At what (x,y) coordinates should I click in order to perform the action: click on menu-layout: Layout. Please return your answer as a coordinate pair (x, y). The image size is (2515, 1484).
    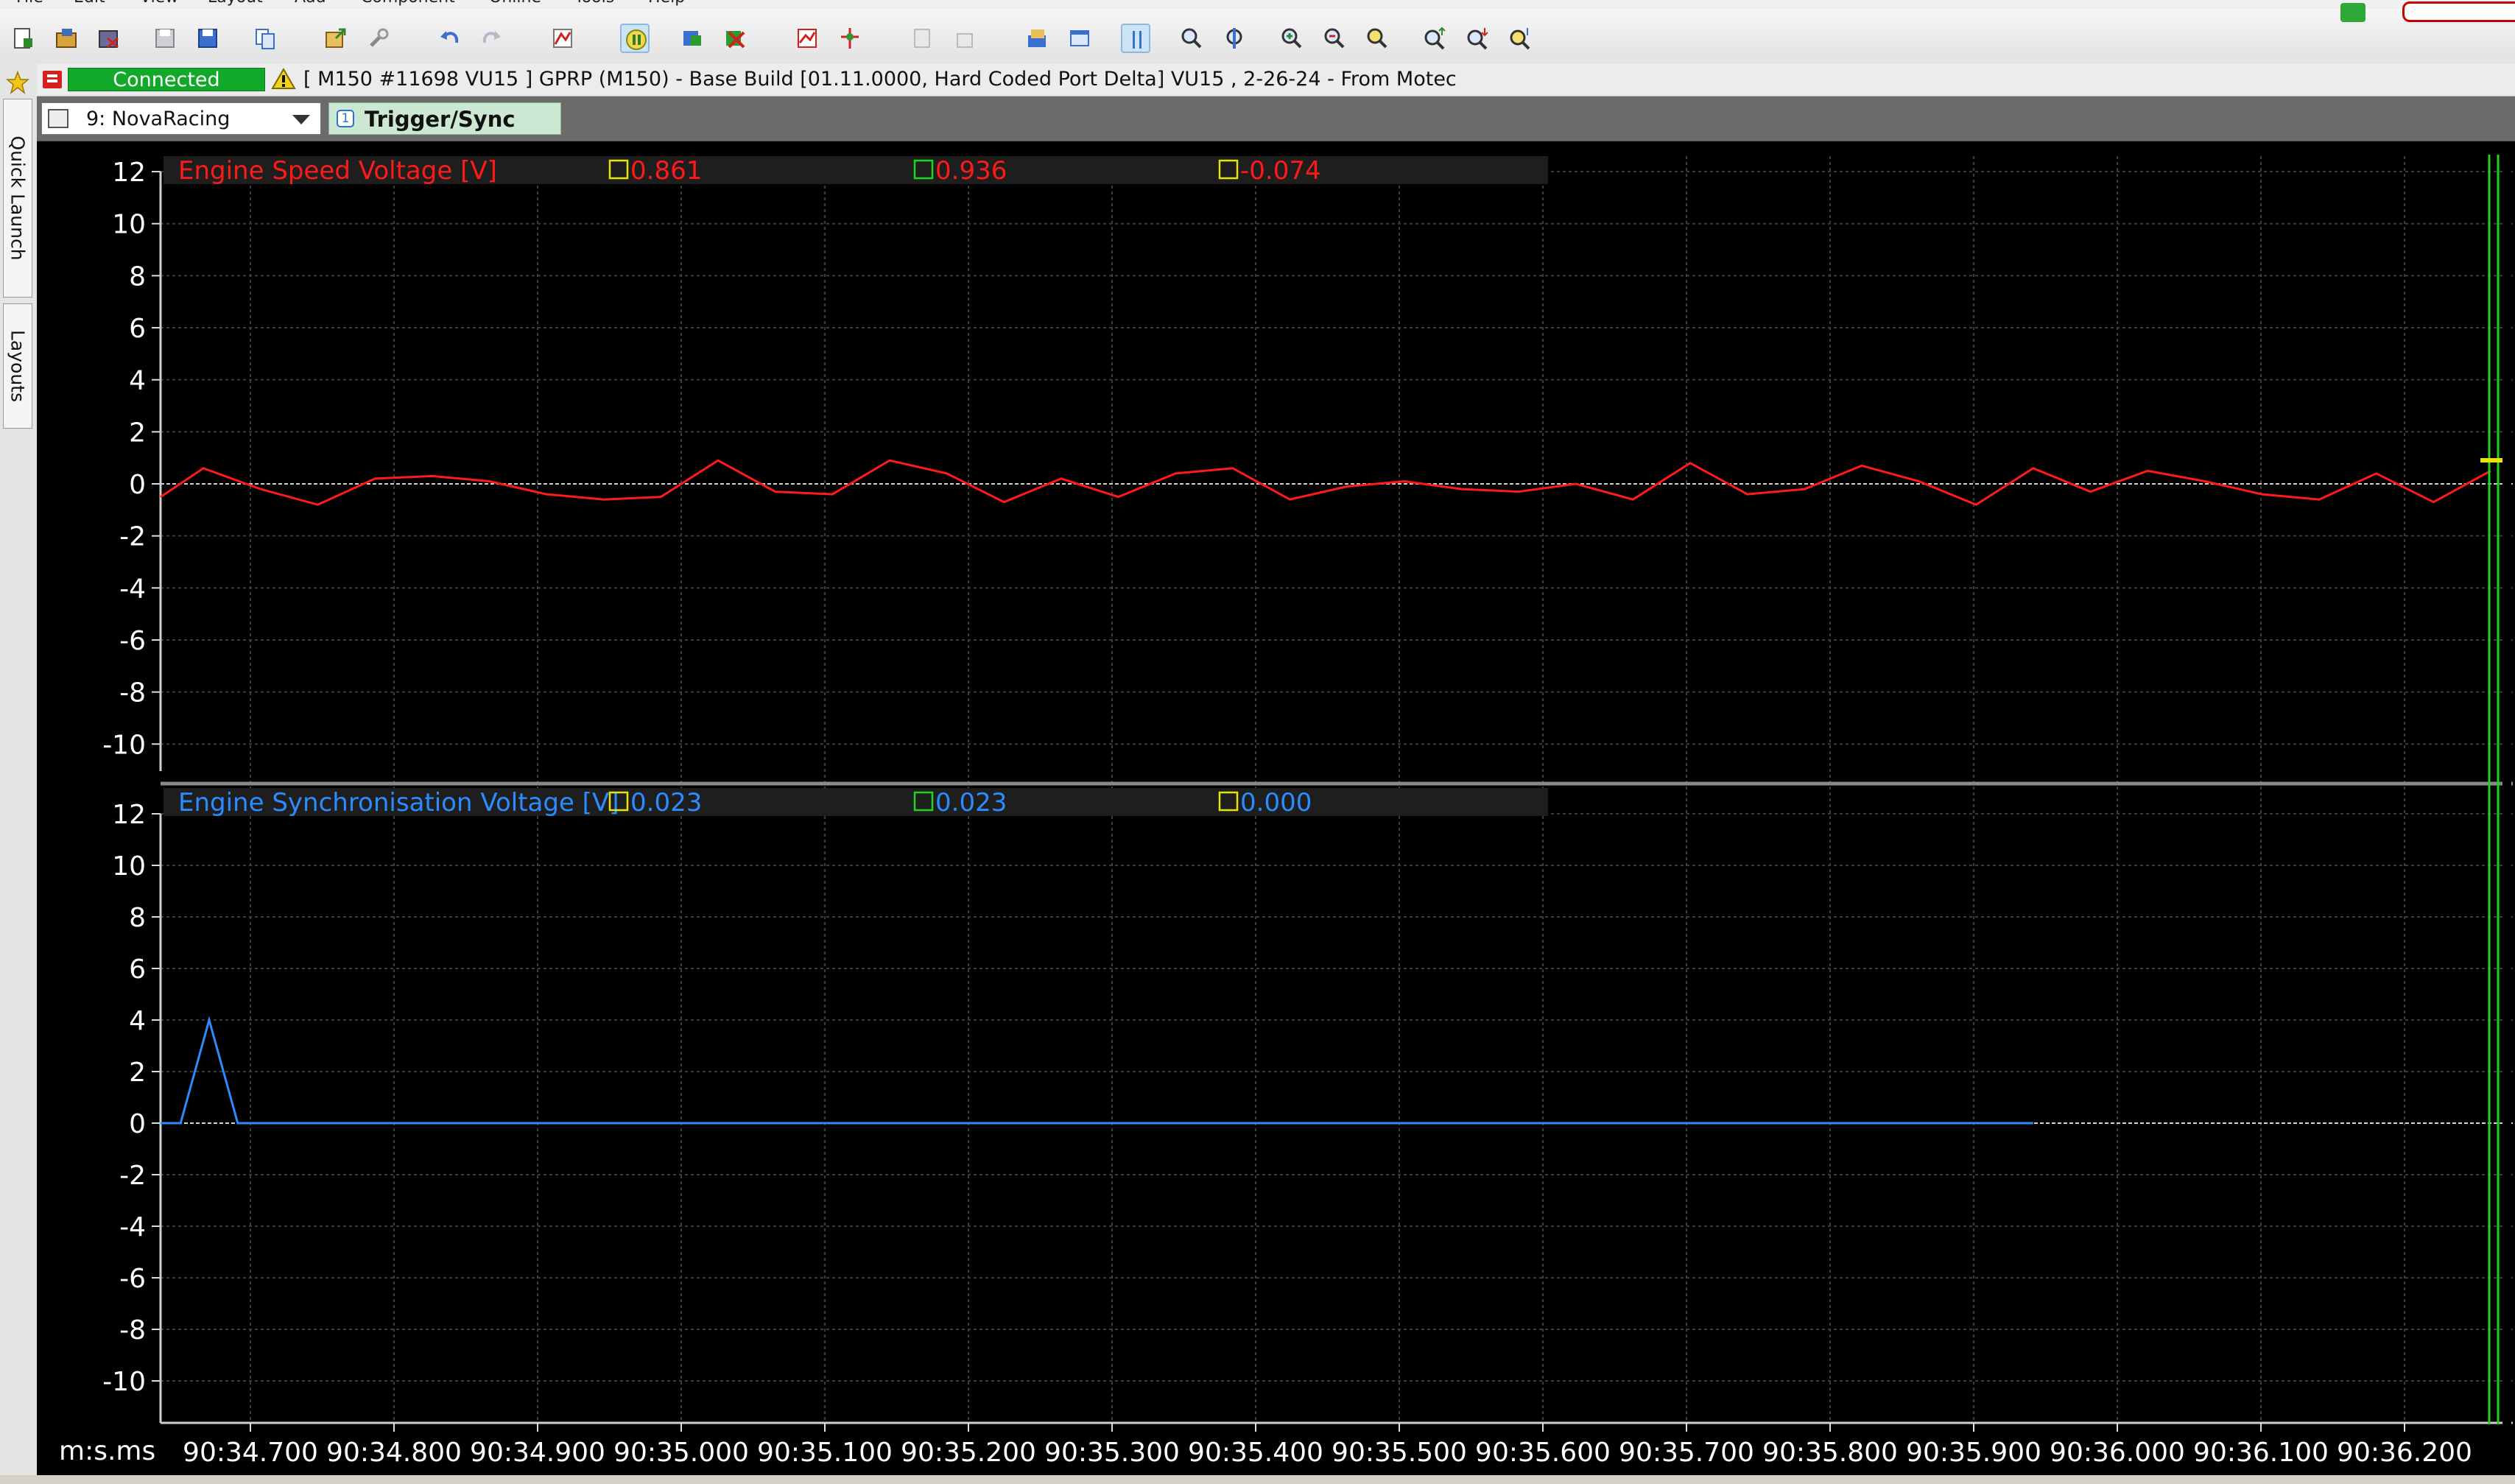
    Looking at the image, I should click on (235, 4).